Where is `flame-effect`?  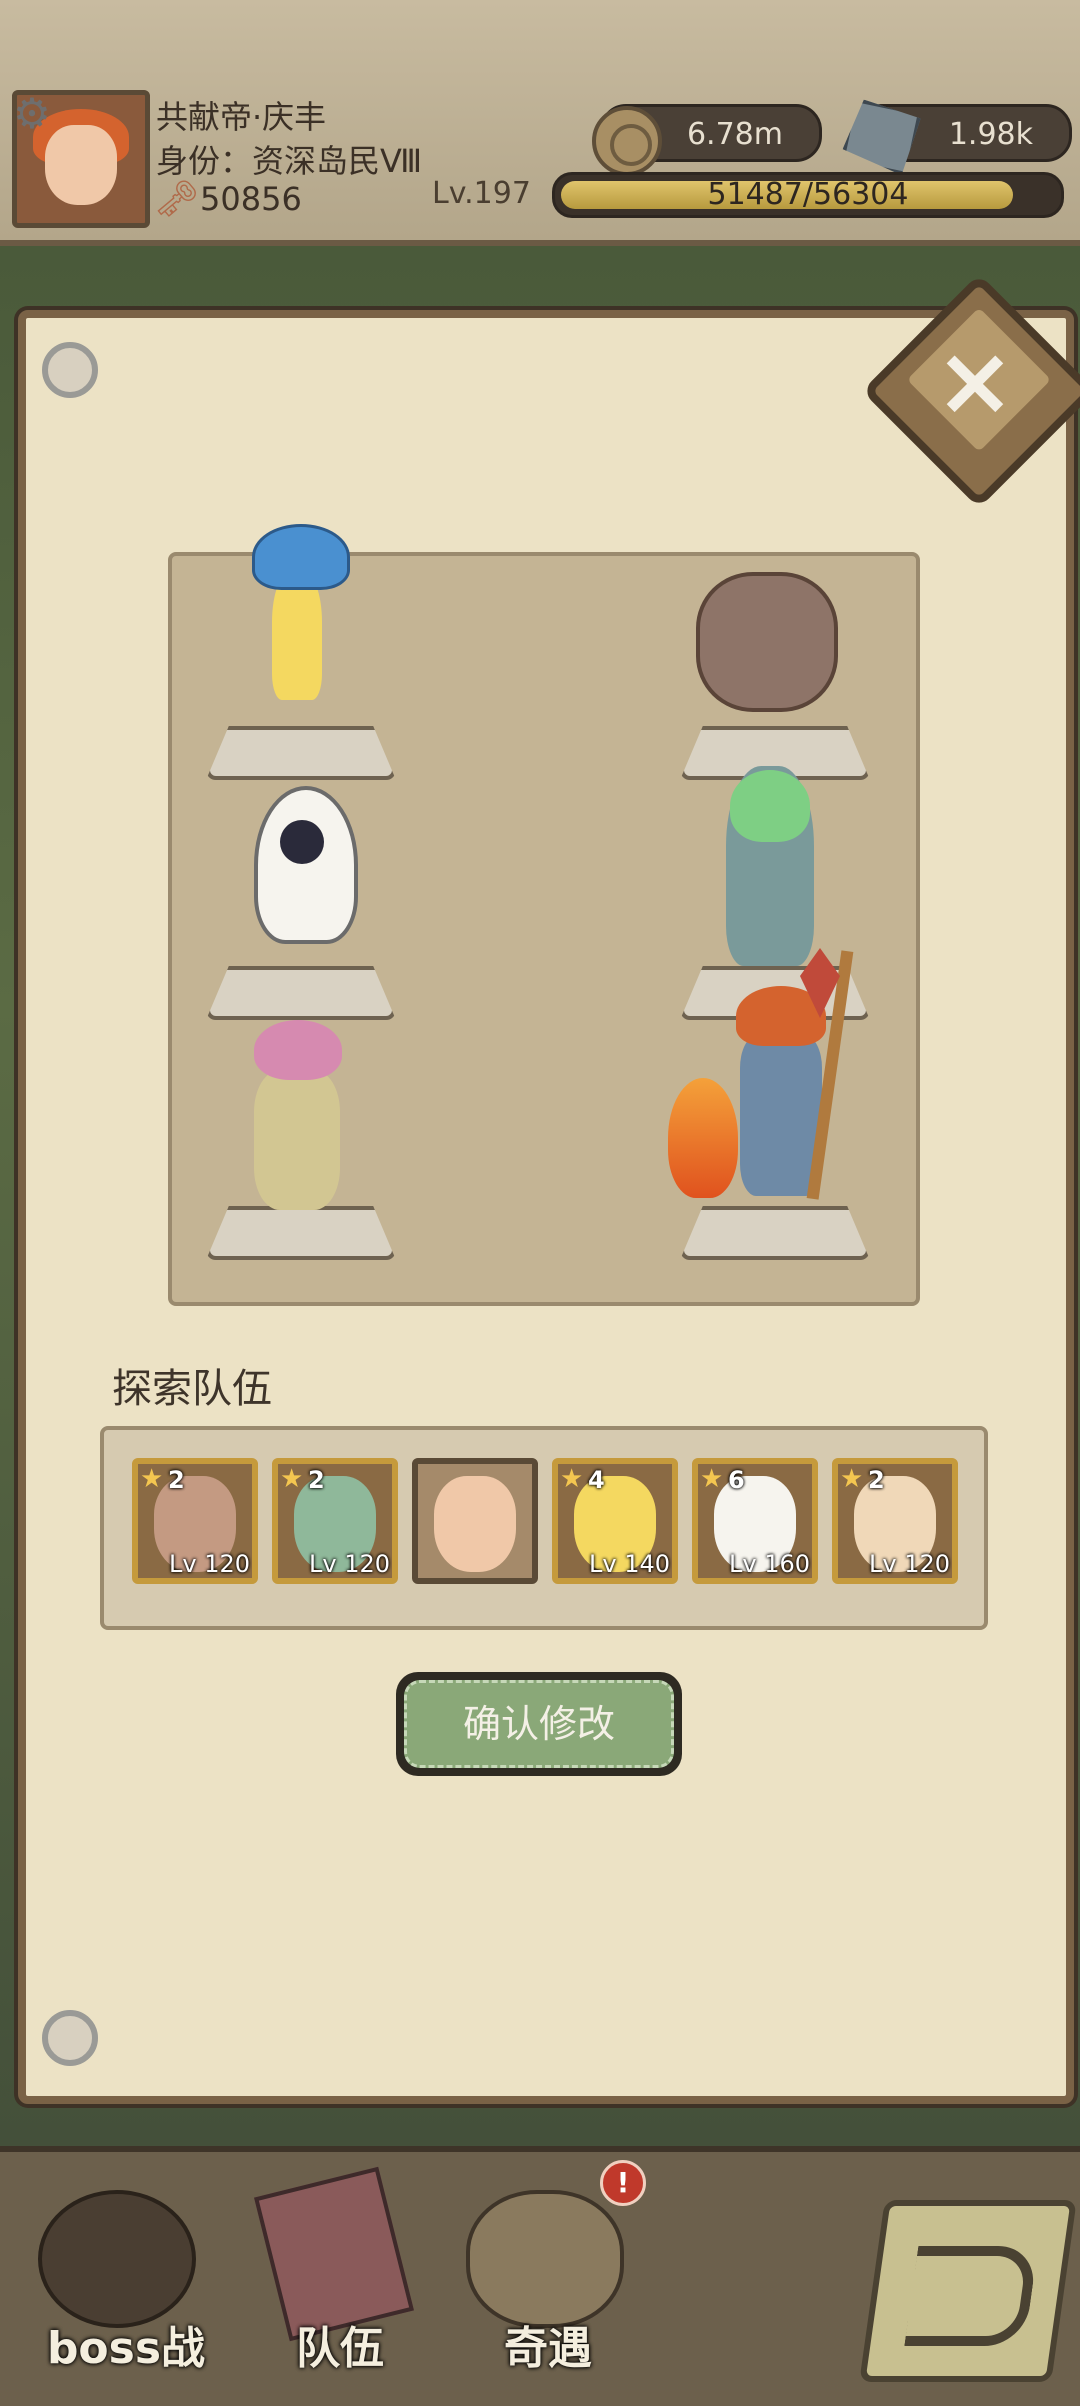 flame-effect is located at coordinates (703, 1138).